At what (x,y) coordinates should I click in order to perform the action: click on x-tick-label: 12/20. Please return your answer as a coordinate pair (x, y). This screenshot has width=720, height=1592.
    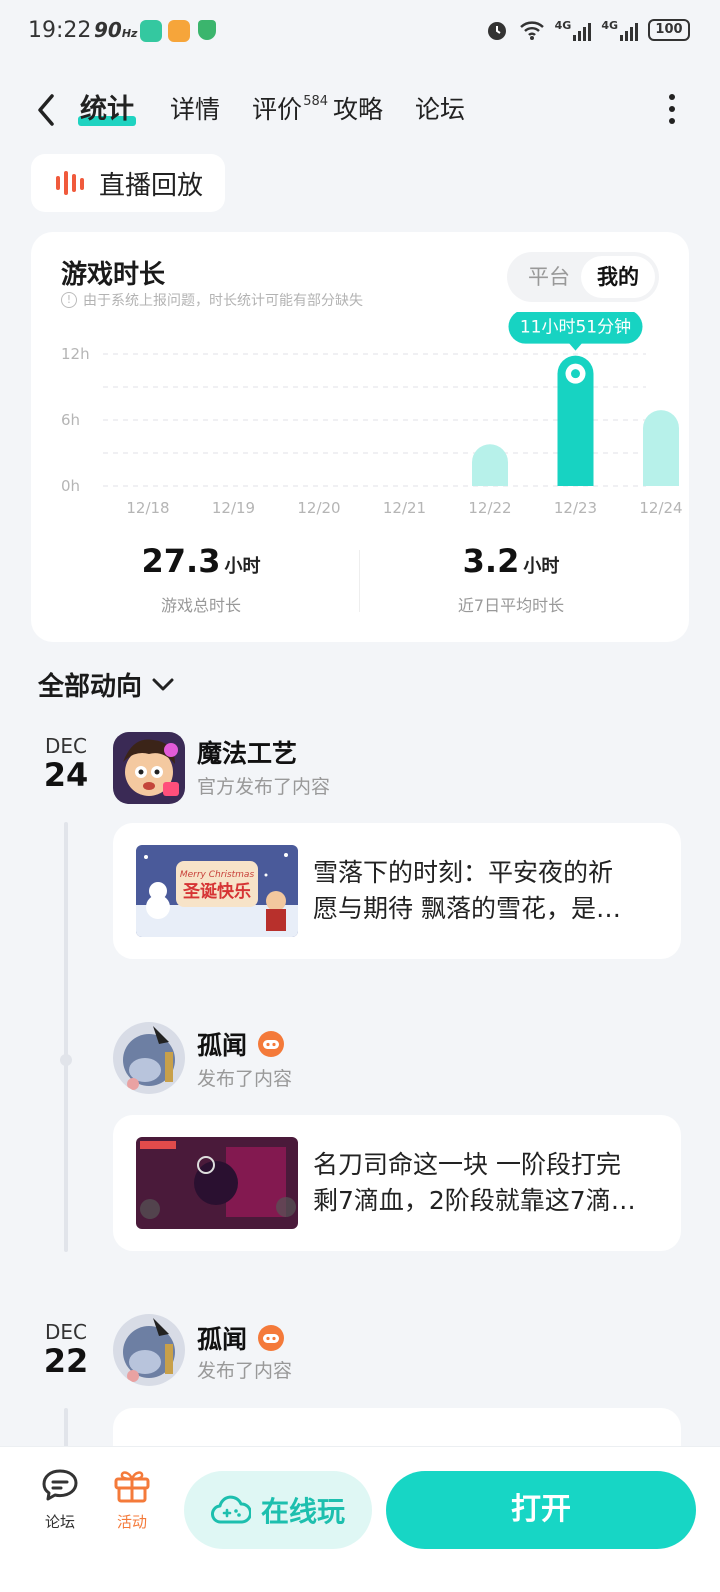
    Looking at the image, I should click on (318, 508).